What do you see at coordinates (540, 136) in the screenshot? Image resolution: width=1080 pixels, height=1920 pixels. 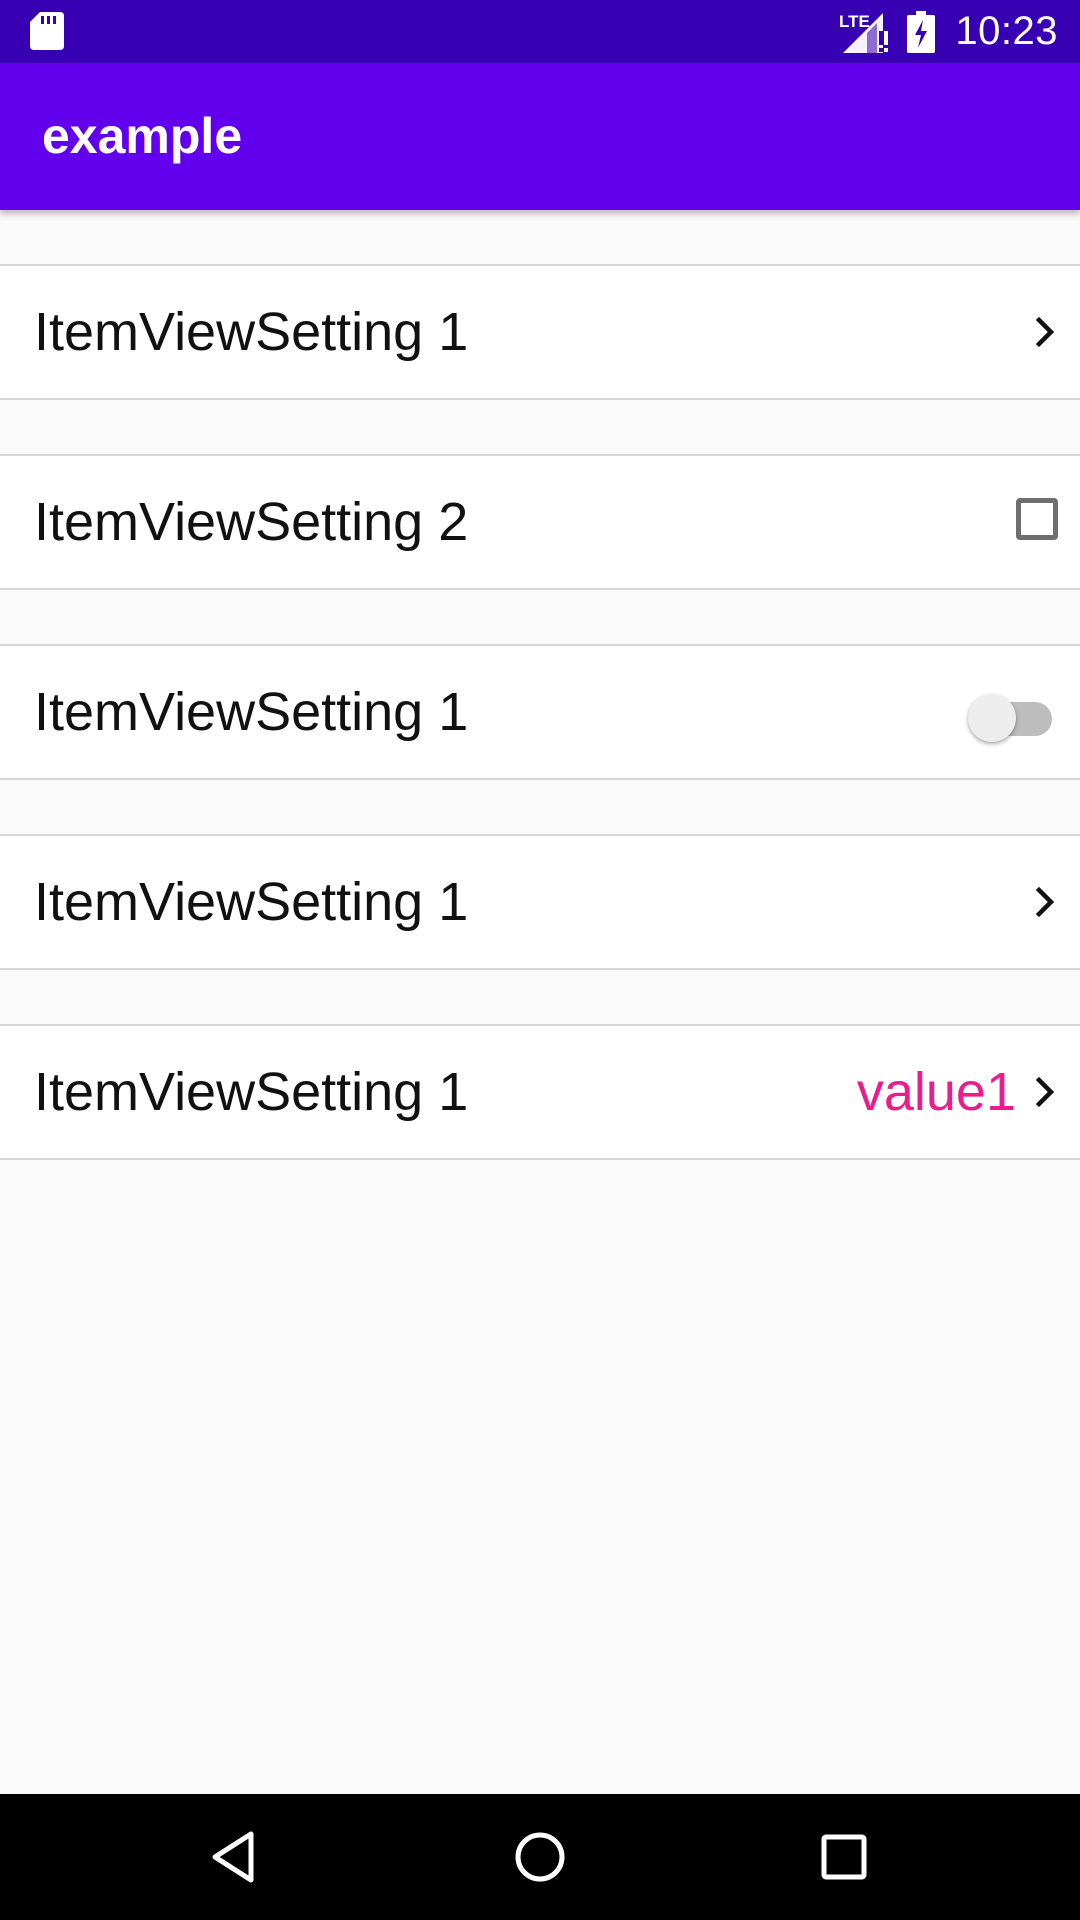 I see `app-bar: example` at bounding box center [540, 136].